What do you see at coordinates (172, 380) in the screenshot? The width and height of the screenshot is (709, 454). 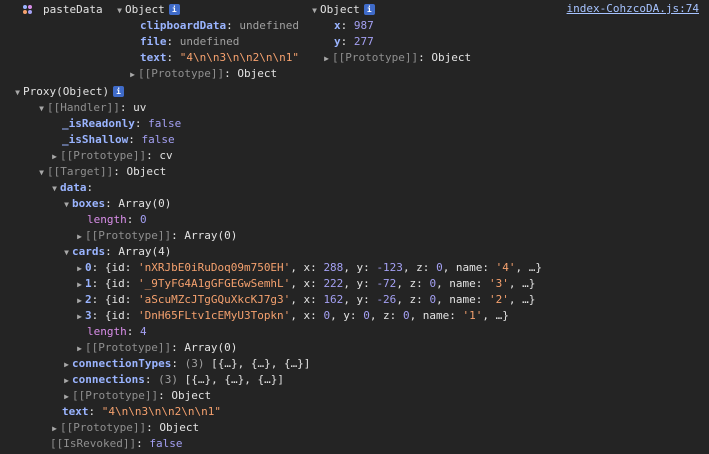 I see `connections-row: ▶ connections: (3) [{…}, {…}, {…}]` at bounding box center [172, 380].